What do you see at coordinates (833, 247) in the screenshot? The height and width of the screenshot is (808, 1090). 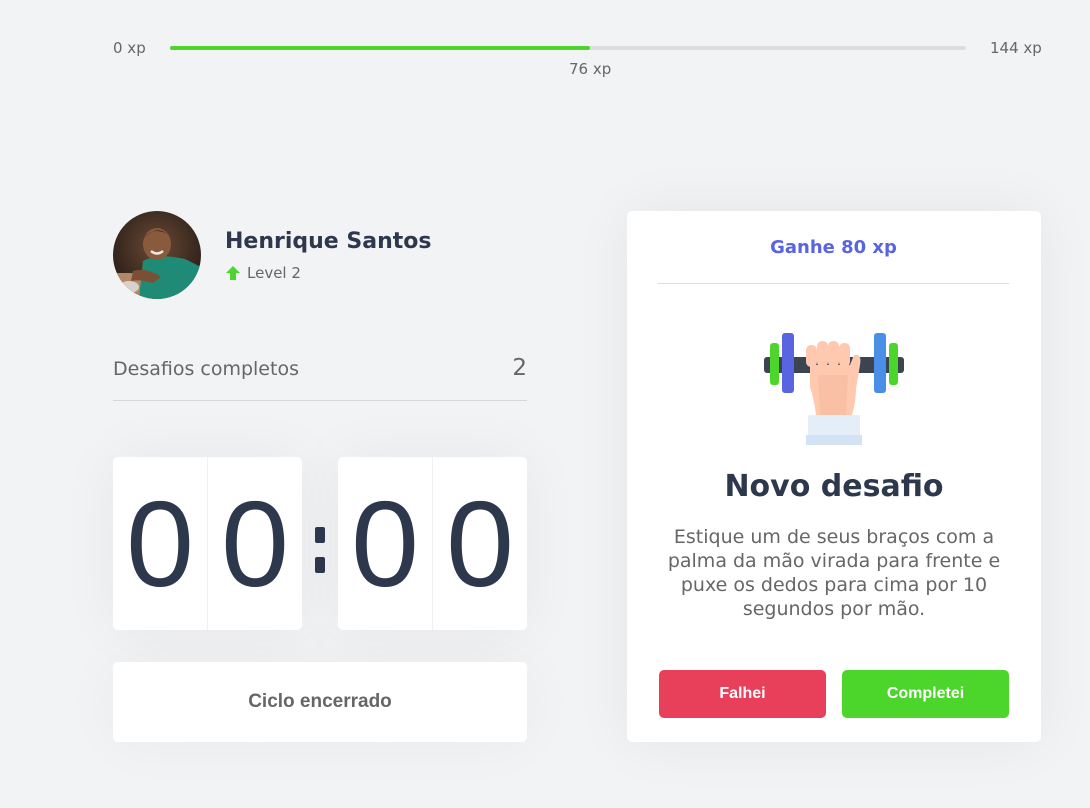 I see `challenge-reward: Ganhe 80 xp` at bounding box center [833, 247].